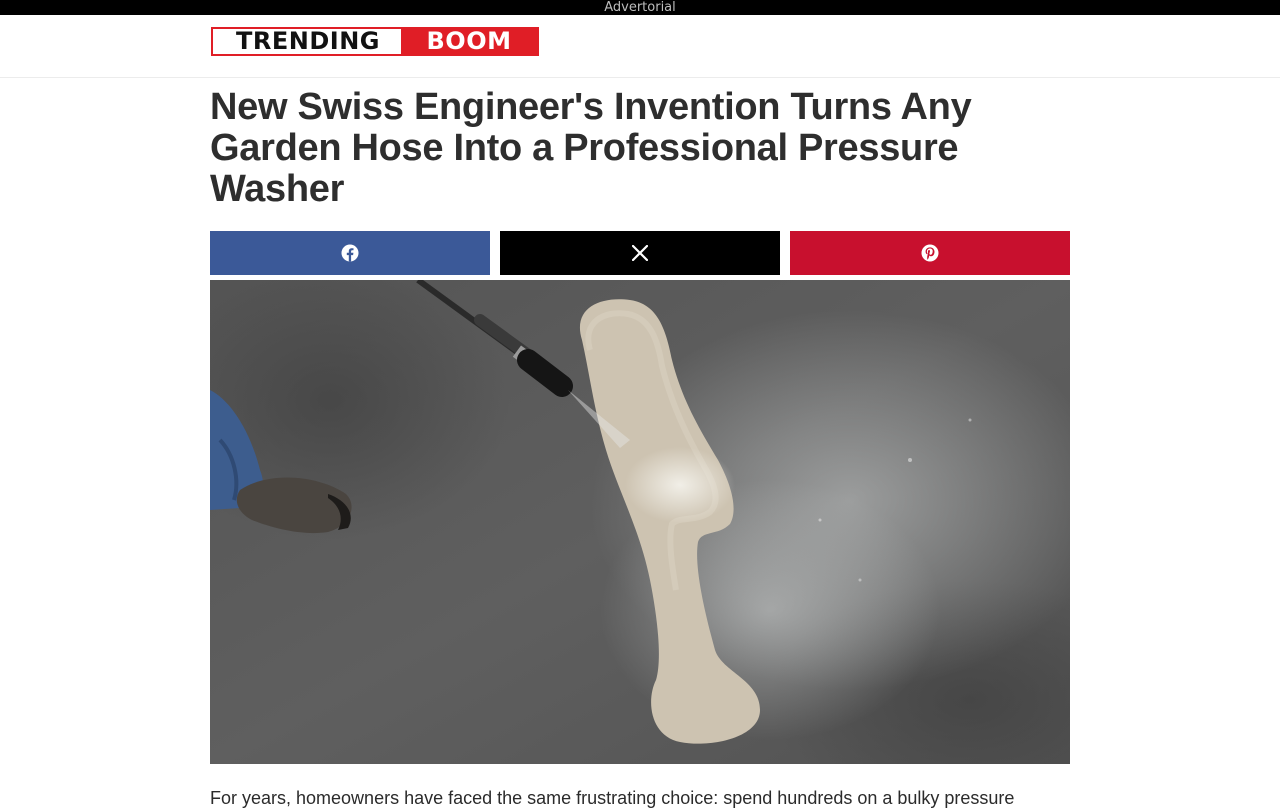  I want to click on share-facebook-button, so click(350, 253).